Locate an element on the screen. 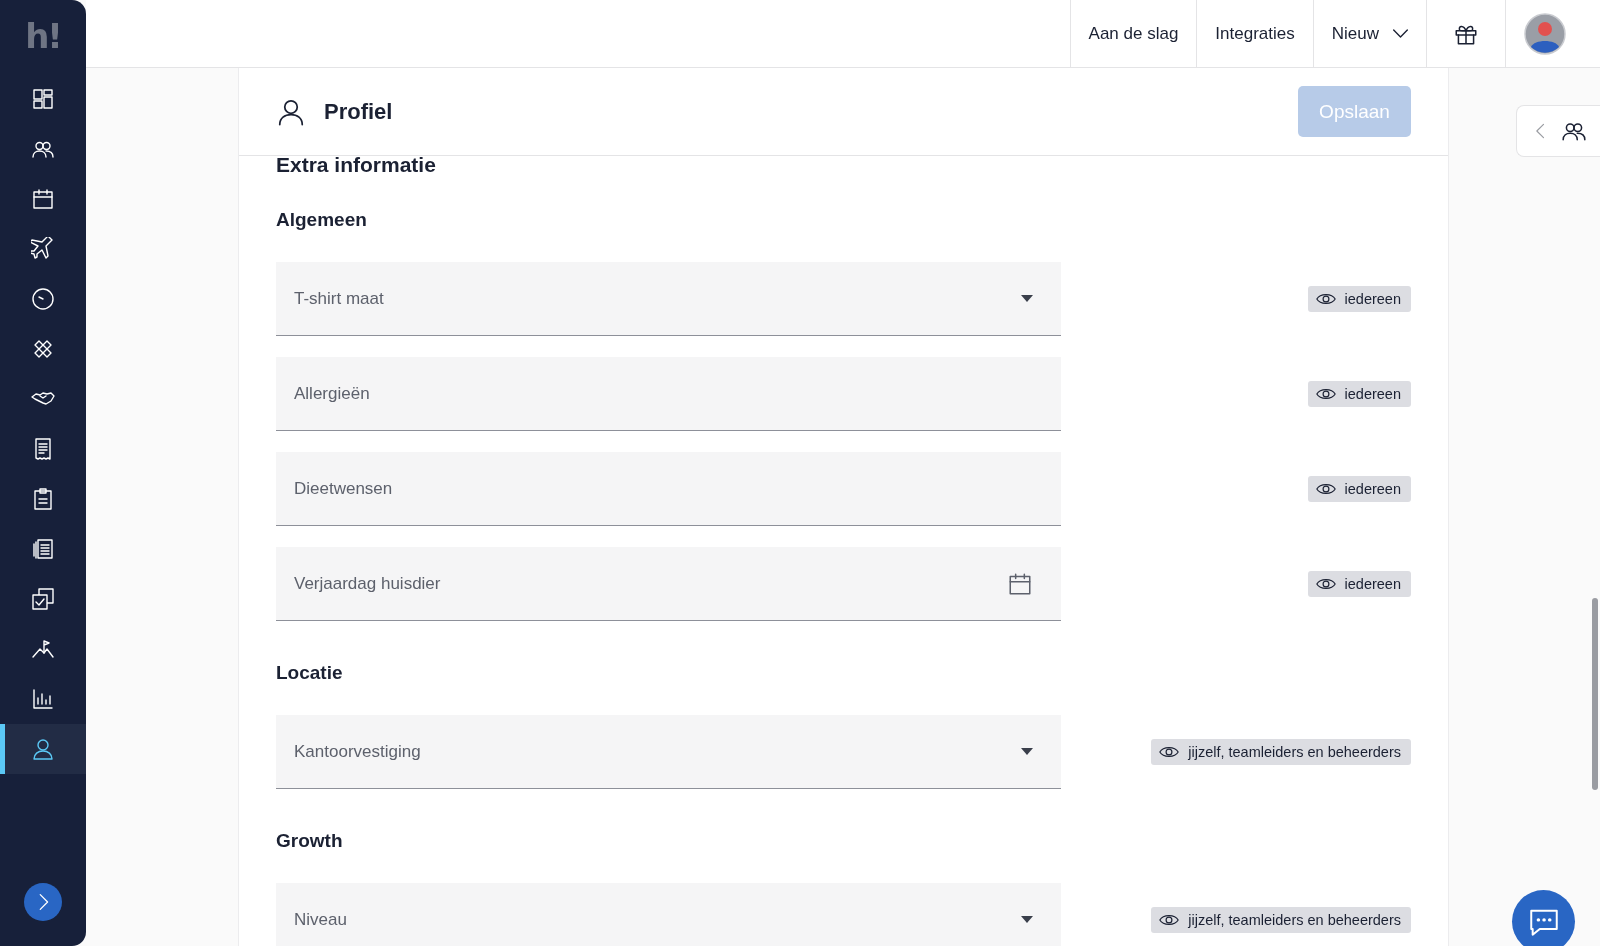 The width and height of the screenshot is (1600, 946). checkbox-icon is located at coordinates (43, 599).